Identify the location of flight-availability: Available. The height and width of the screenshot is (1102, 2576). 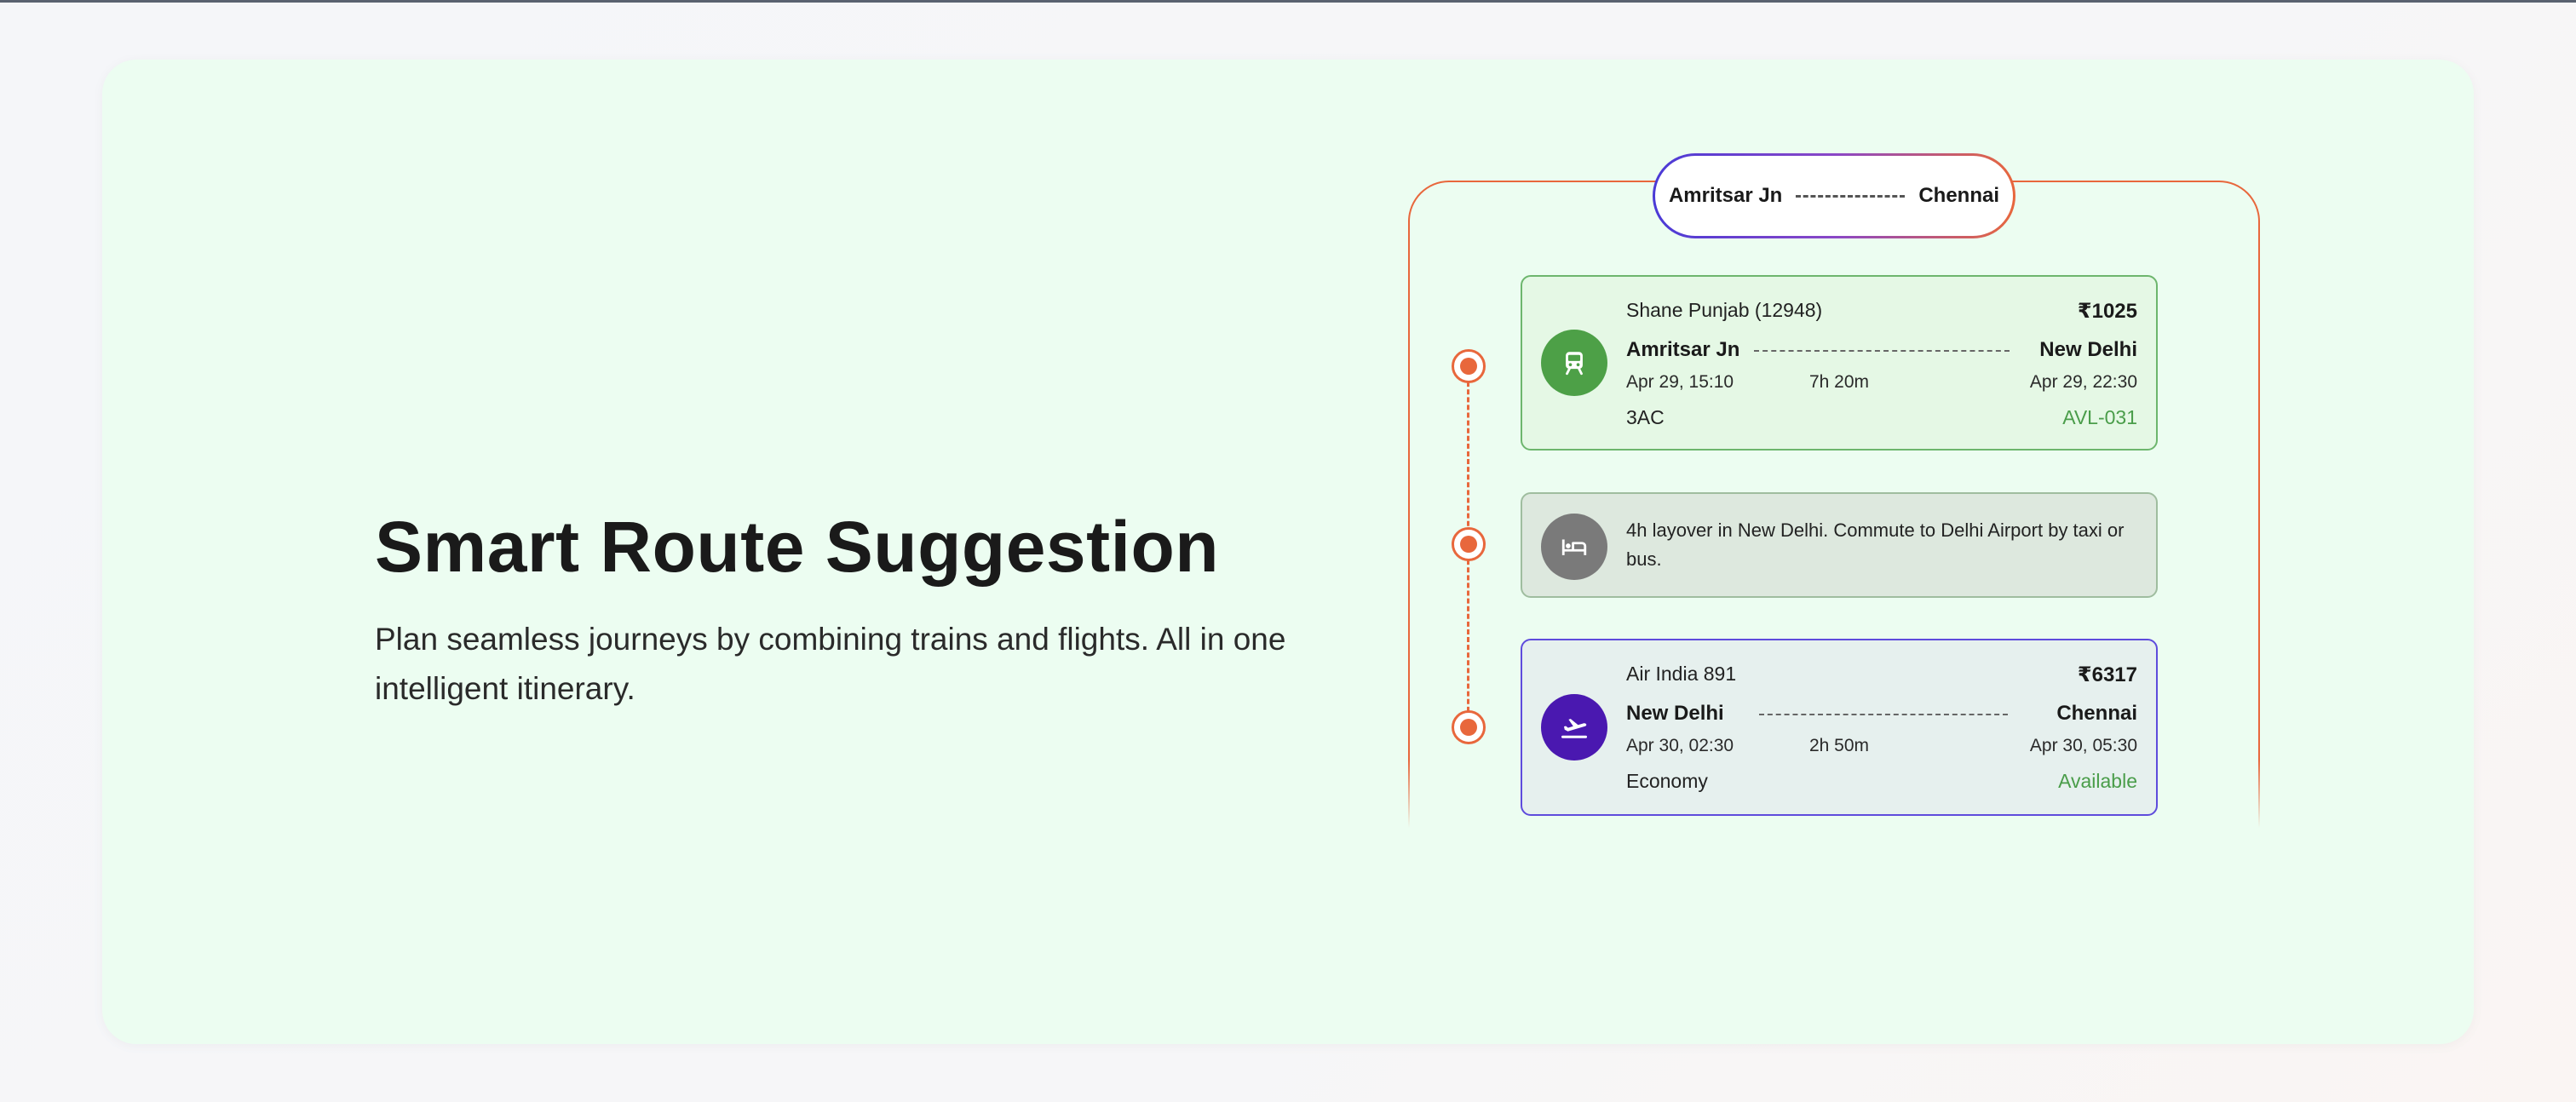
(2098, 781).